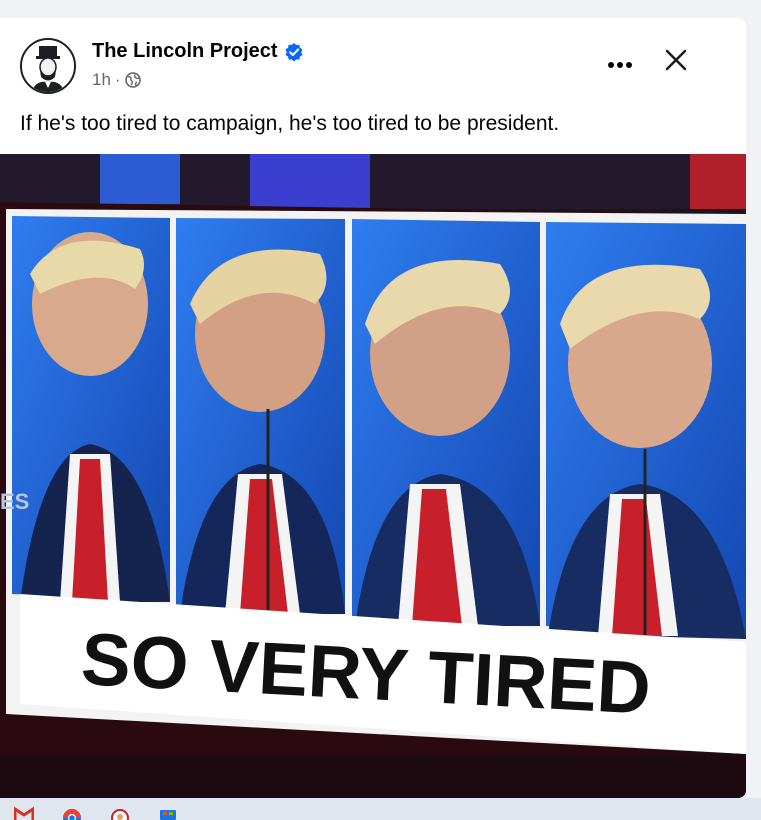 The width and height of the screenshot is (761, 820). Describe the element at coordinates (676, 60) in the screenshot. I see `close-icon` at that location.